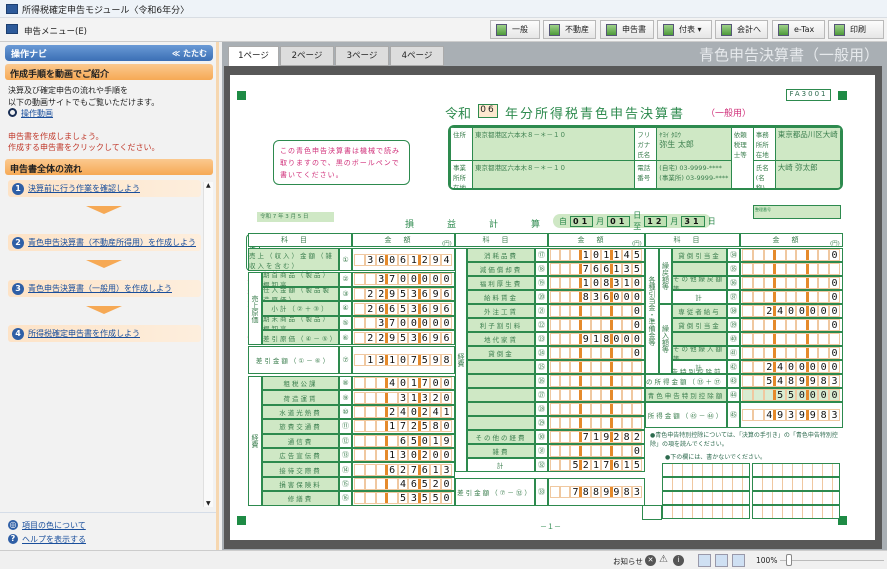 The width and height of the screenshot is (887, 569). What do you see at coordinates (738, 560) in the screenshot?
I see `fit-width-button` at bounding box center [738, 560].